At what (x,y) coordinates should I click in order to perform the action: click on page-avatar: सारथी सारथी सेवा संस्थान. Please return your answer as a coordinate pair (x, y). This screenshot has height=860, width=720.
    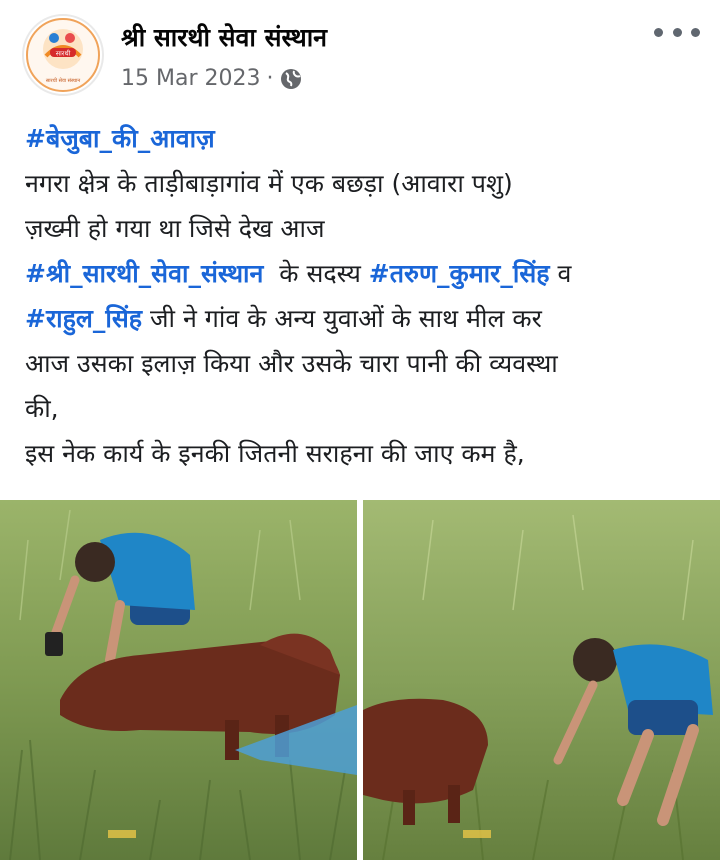
    Looking at the image, I should click on (63, 55).